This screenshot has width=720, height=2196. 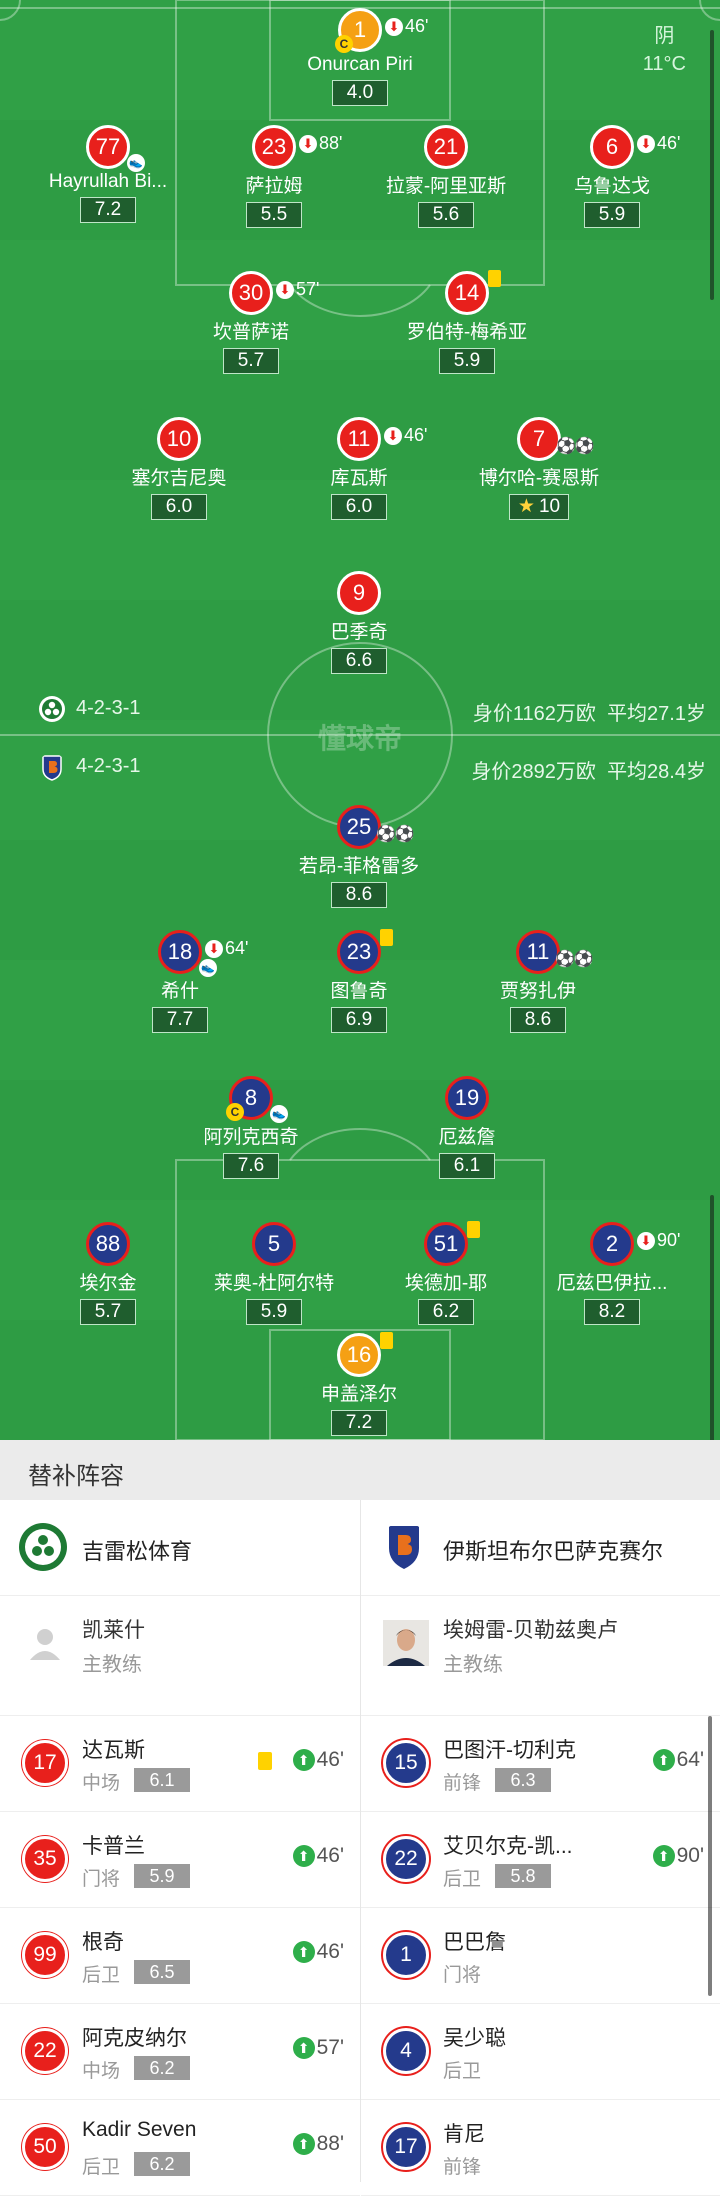 I want to click on player-away-2: 2 ⬇ 90' 厄兹巴伊拉... 8.2, so click(x=612, y=1273).